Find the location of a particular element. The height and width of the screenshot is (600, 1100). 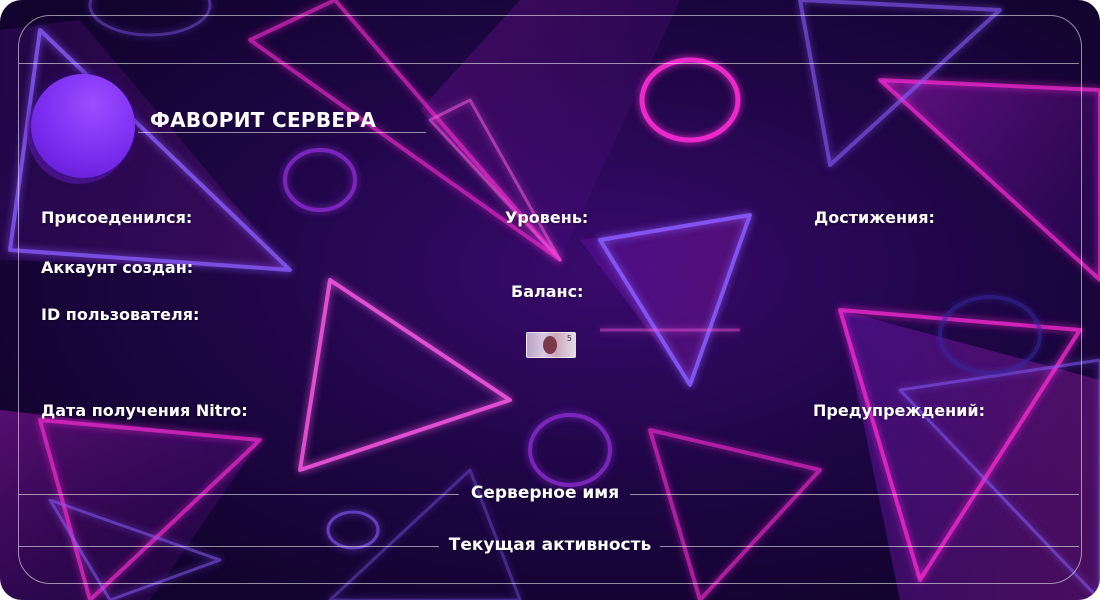

top-divider is located at coordinates (549, 63).